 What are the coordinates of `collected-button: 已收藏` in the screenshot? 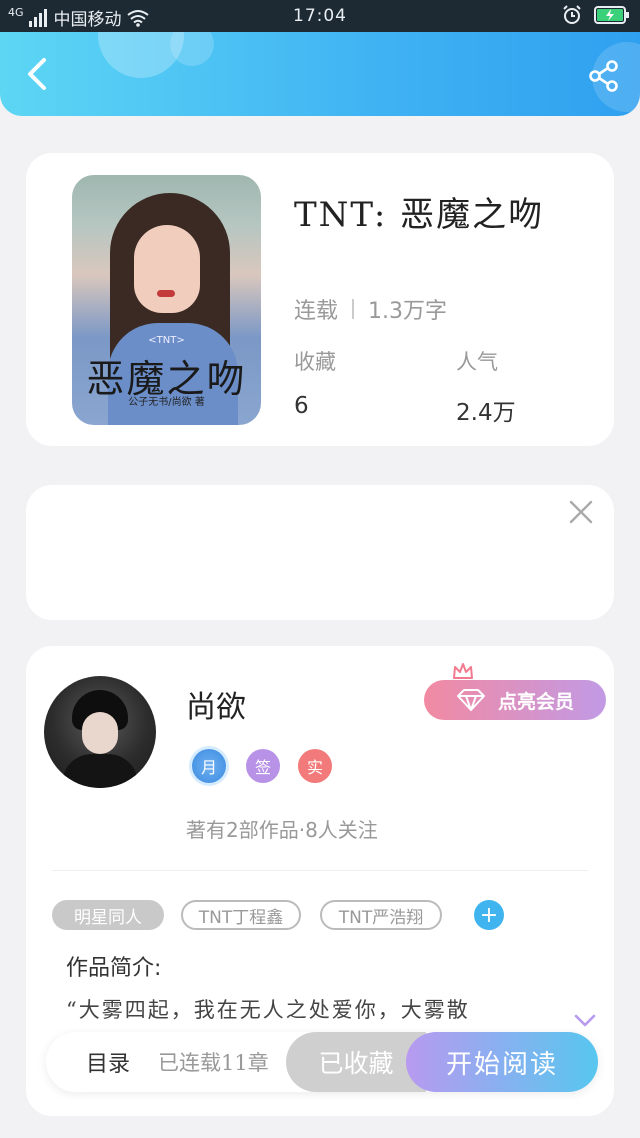 It's located at (356, 1062).